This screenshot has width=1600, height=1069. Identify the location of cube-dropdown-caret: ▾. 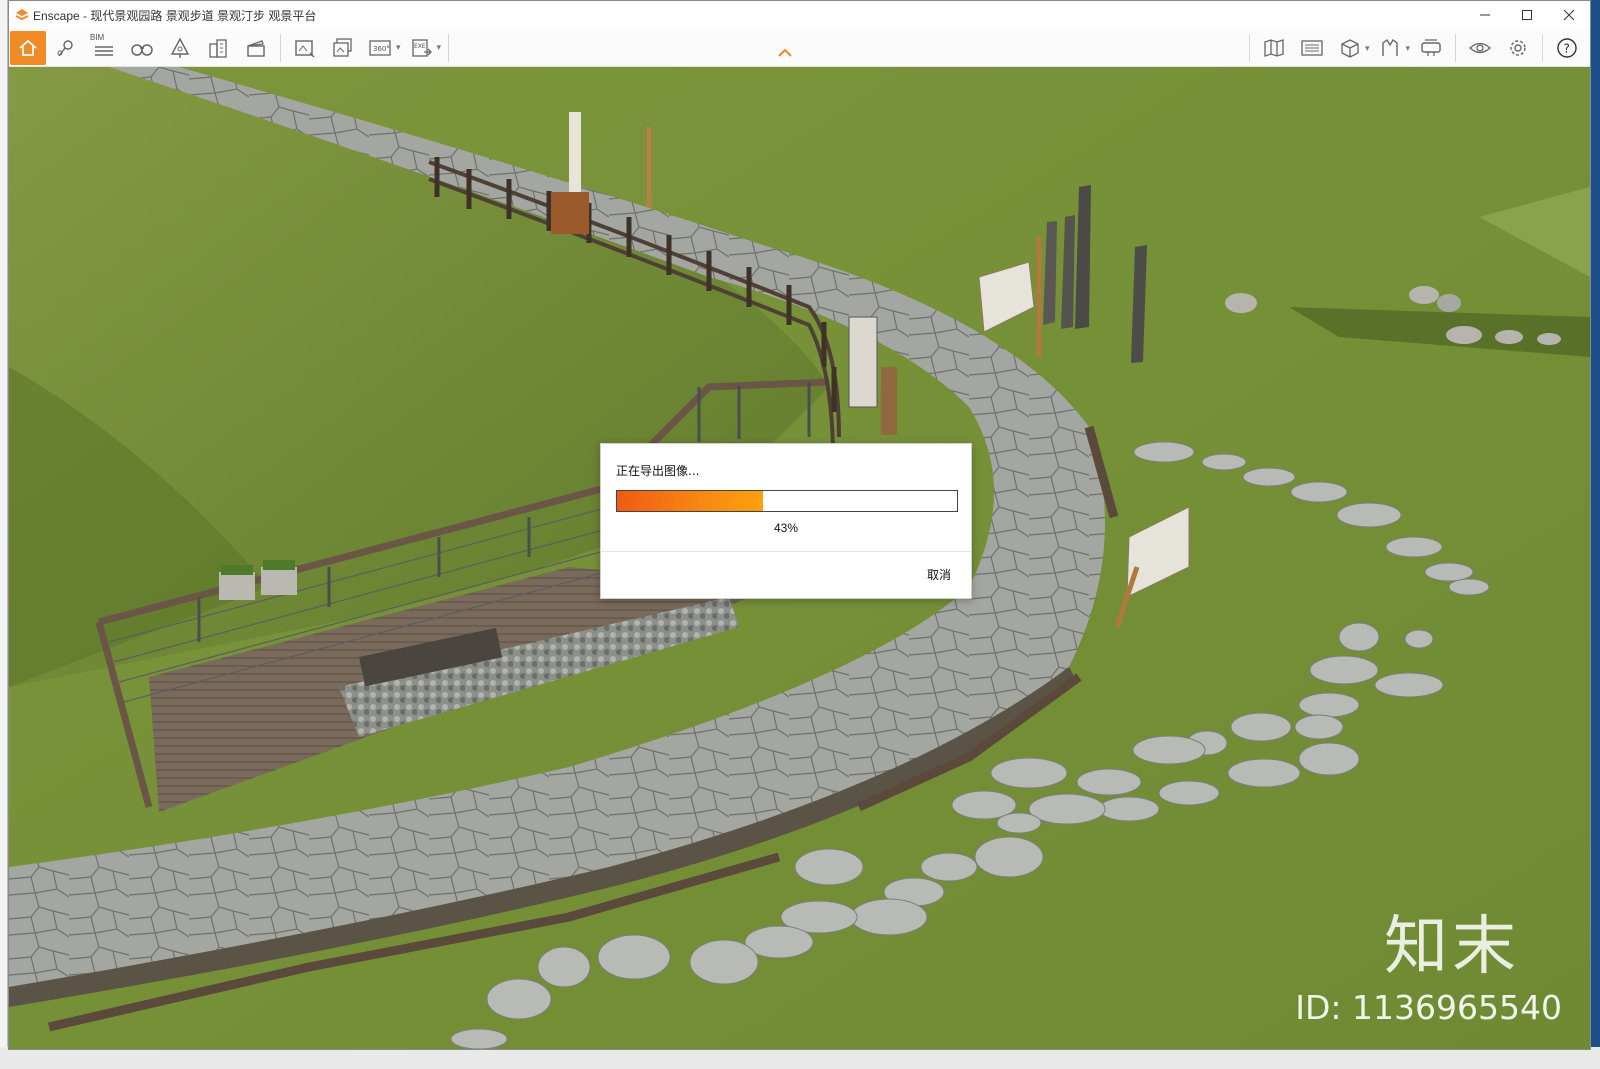
(1367, 48).